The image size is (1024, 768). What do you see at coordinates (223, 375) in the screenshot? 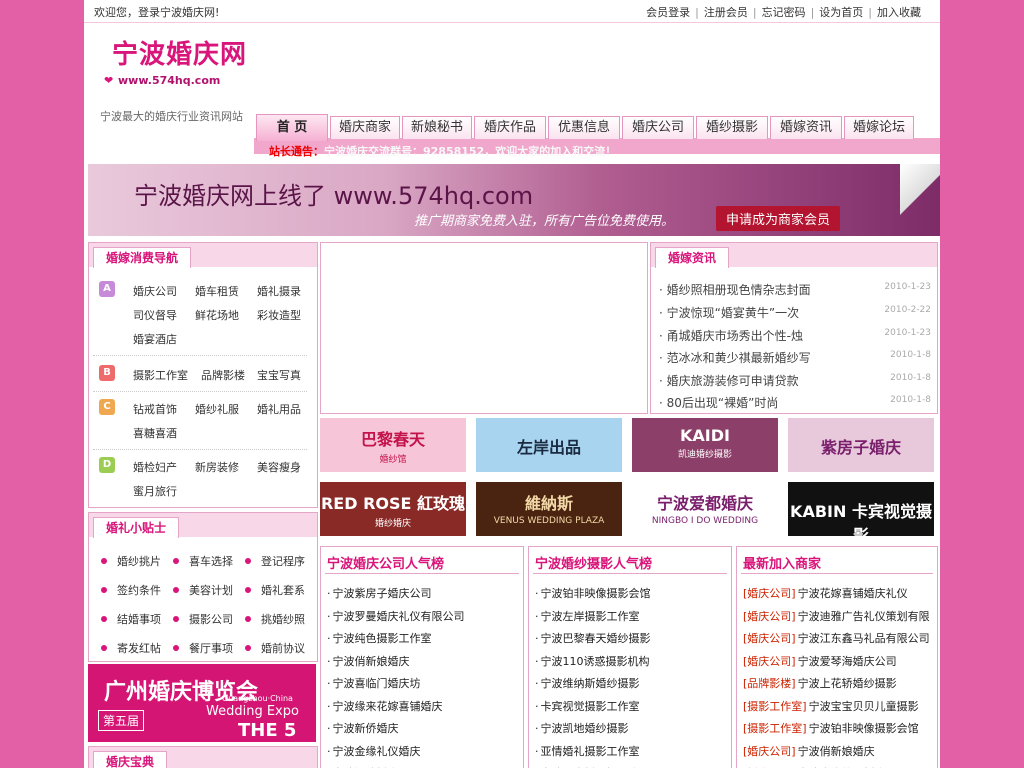
I see `guide-link: 品牌影楼` at bounding box center [223, 375].